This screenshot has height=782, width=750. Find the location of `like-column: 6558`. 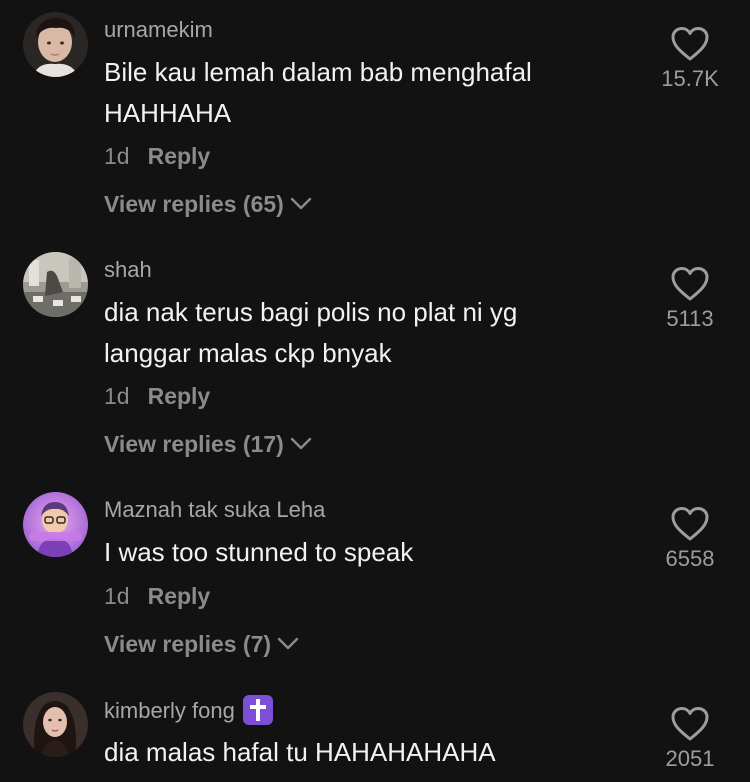

like-column: 6558 is located at coordinates (690, 539).